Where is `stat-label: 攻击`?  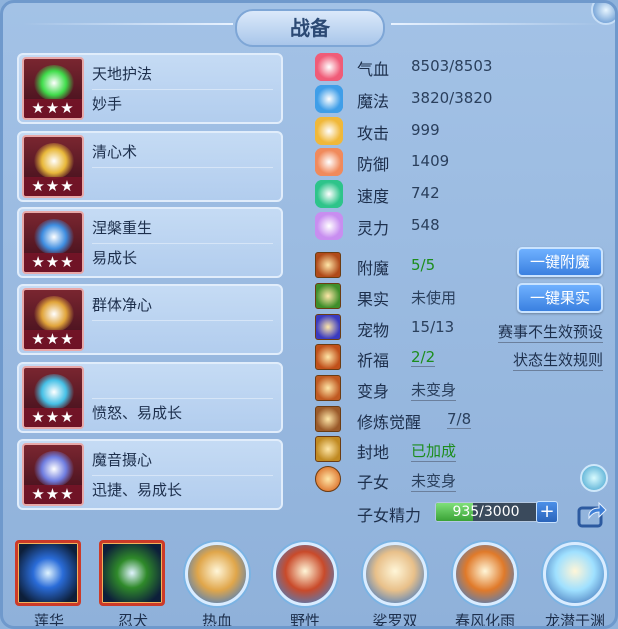
stat-label: 攻击 is located at coordinates (373, 133).